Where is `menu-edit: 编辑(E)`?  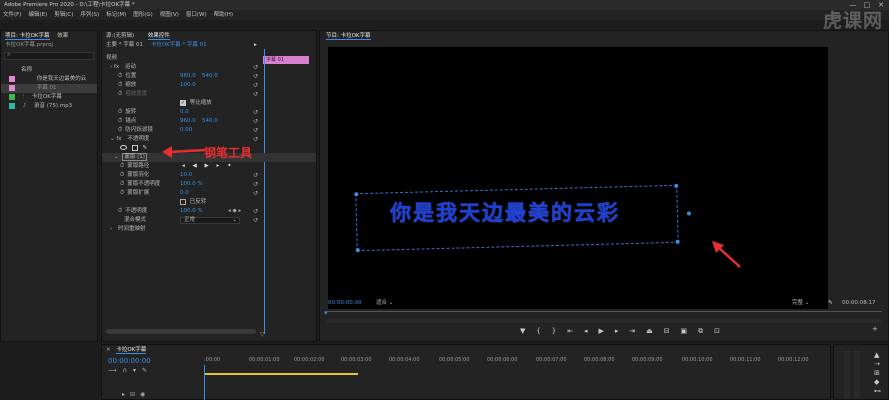
menu-edit: 编辑(E) is located at coordinates (37, 15).